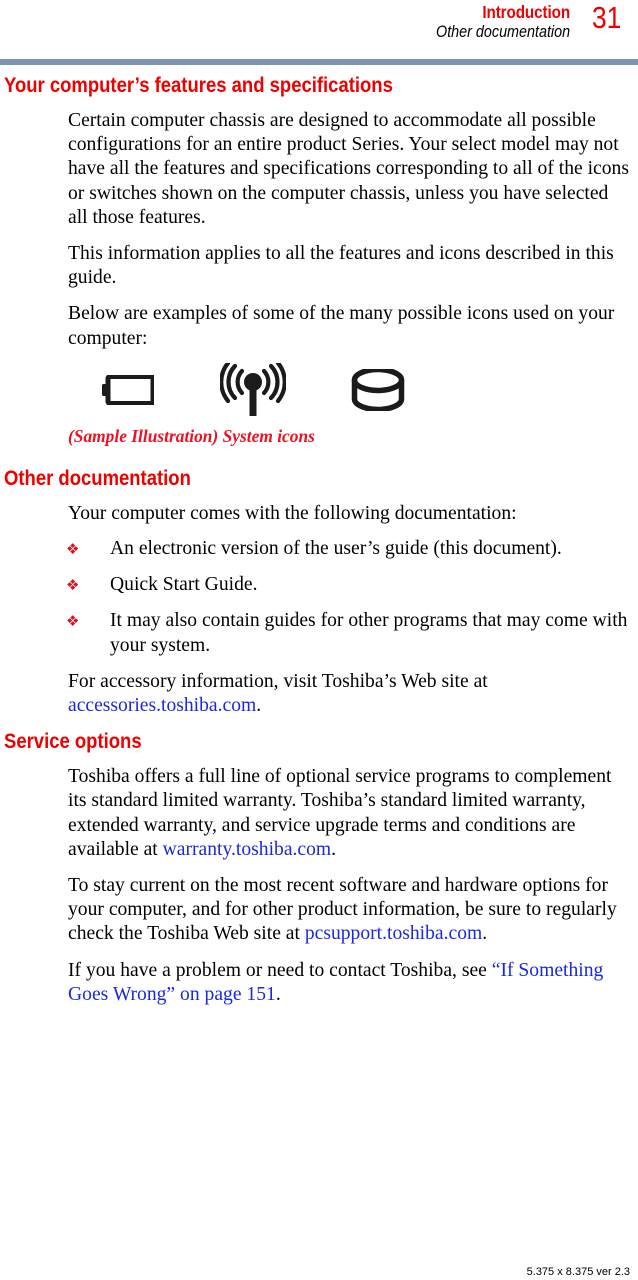 The width and height of the screenshot is (638, 1280). I want to click on page-number: 31, so click(607, 17).